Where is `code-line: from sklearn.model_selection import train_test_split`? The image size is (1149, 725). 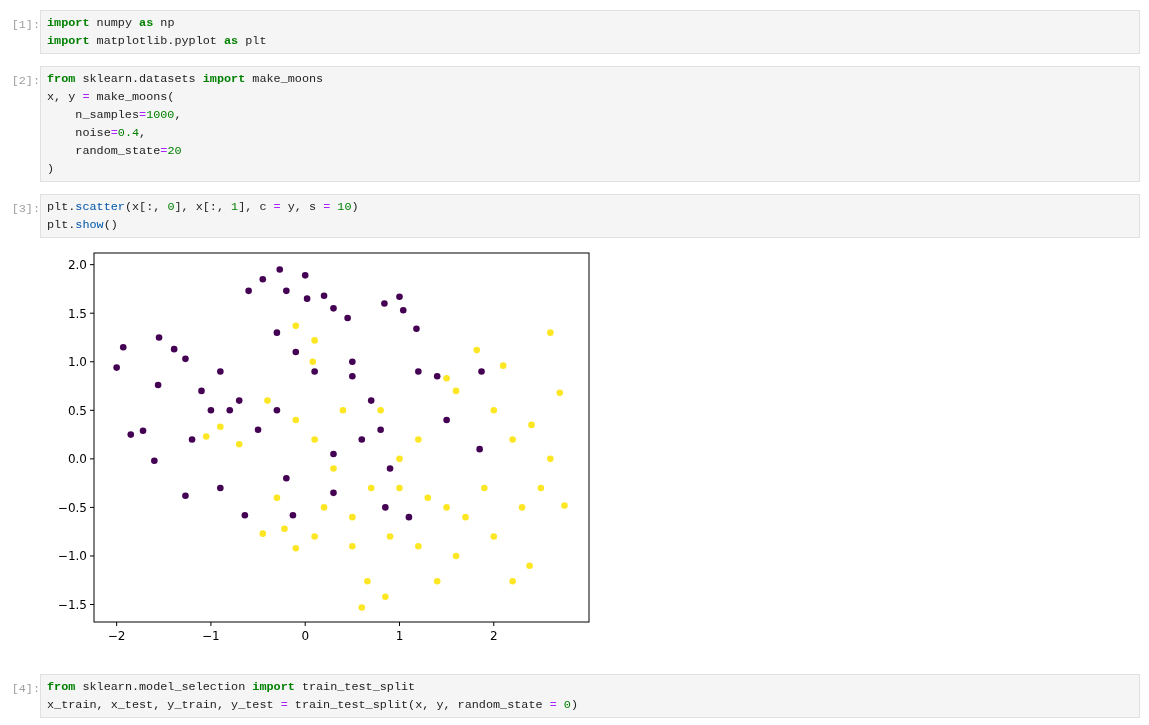
code-line: from sklearn.model_selection import train_test_split is located at coordinates (232, 687).